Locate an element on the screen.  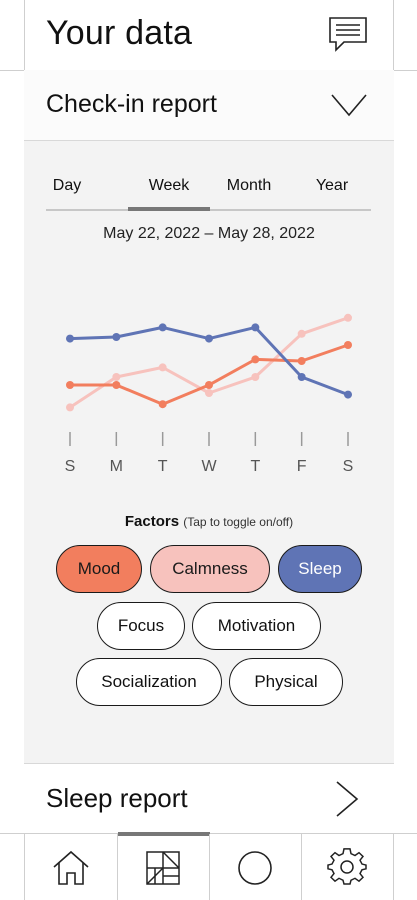
chevron-right-icon is located at coordinates (347, 799).